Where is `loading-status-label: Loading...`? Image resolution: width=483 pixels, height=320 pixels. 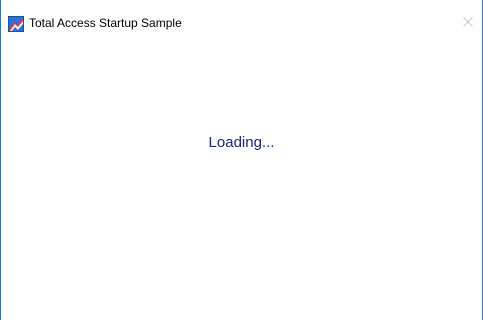 loading-status-label: Loading... is located at coordinates (241, 142).